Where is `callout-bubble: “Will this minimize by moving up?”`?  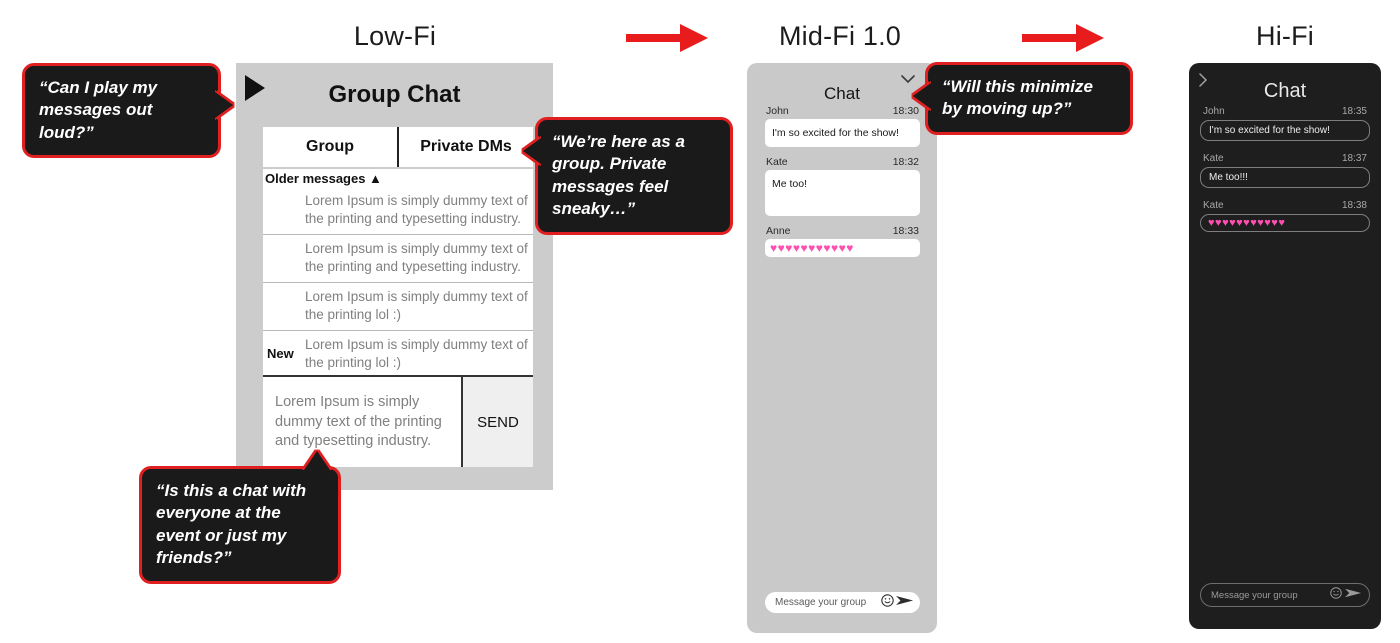
callout-bubble: “Will this minimize by moving up?” is located at coordinates (1023, 98).